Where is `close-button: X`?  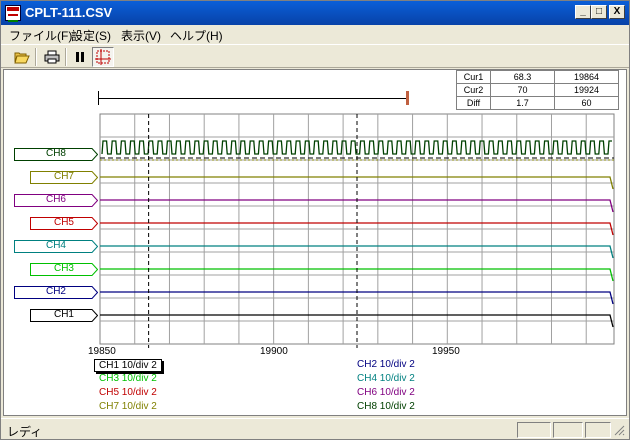 close-button: X is located at coordinates (617, 12).